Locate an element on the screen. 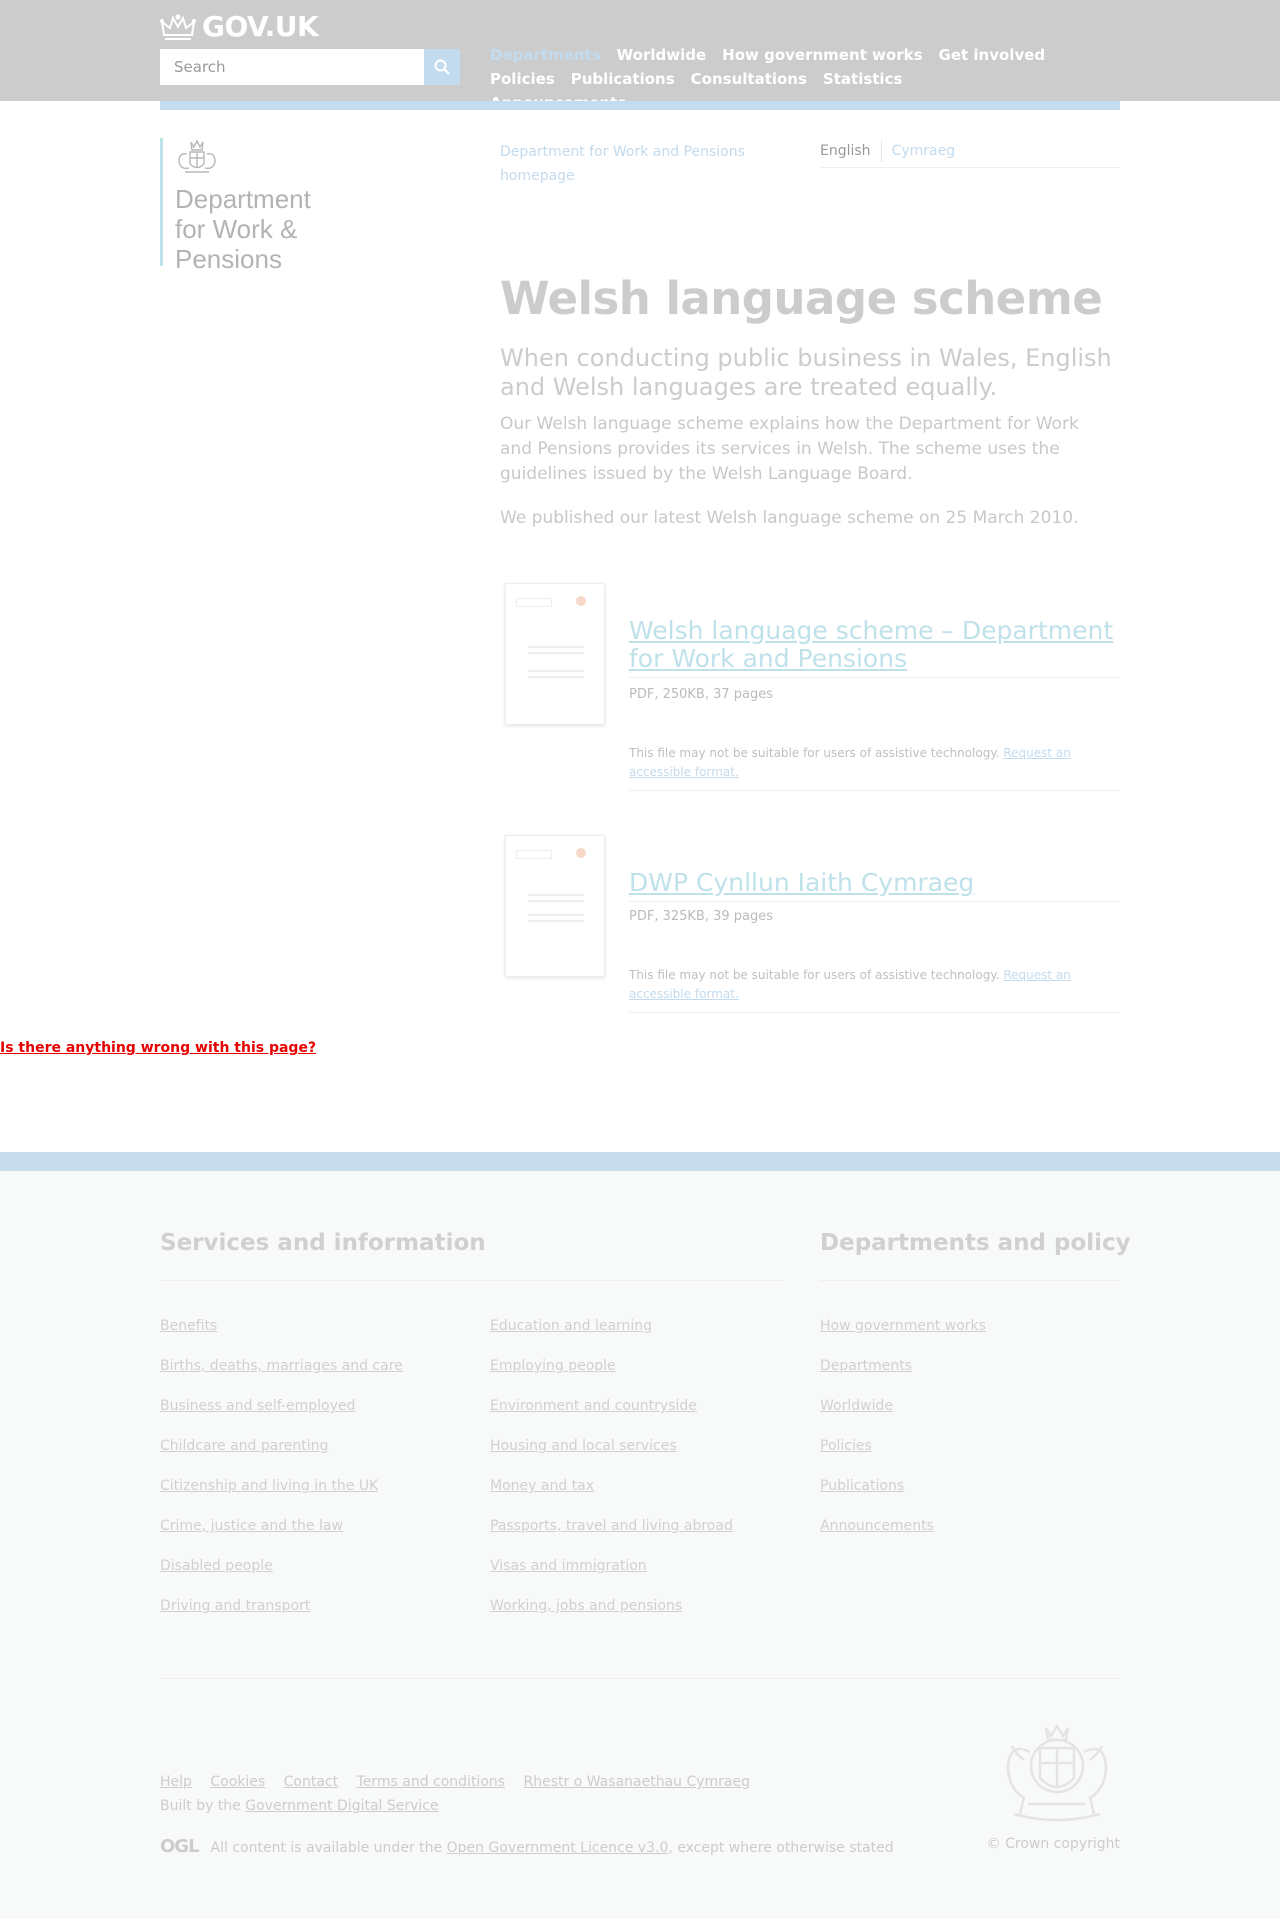 The width and height of the screenshot is (1280, 1919). ogl-logo-icon: OGL is located at coordinates (180, 1846).